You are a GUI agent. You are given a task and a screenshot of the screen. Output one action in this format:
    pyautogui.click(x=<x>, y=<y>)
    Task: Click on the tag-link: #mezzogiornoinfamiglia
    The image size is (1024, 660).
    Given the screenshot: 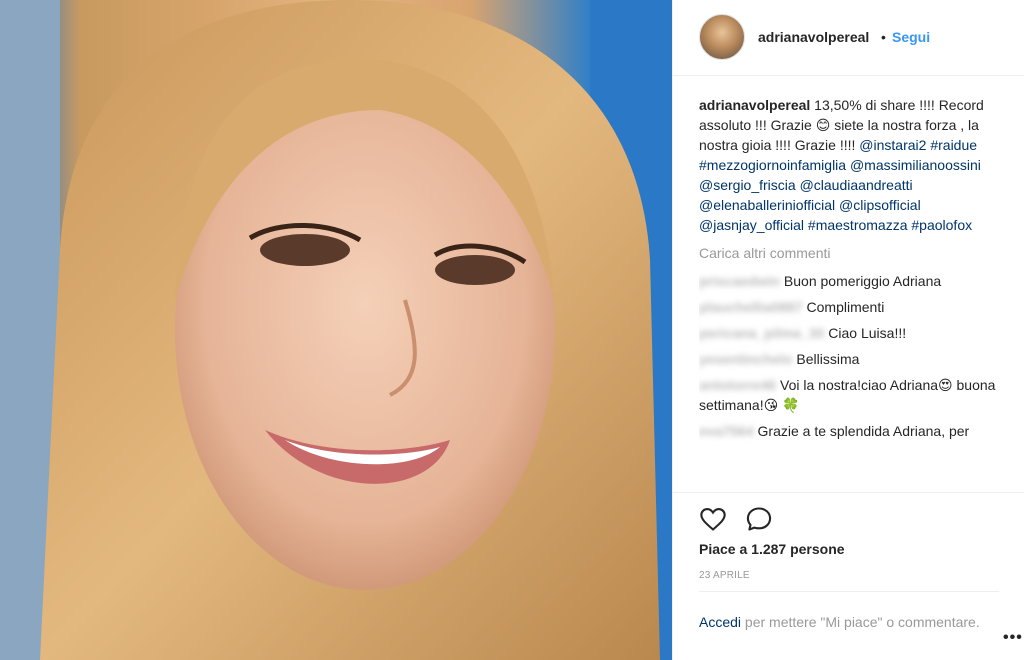 What is the action you would take?
    pyautogui.click(x=772, y=165)
    